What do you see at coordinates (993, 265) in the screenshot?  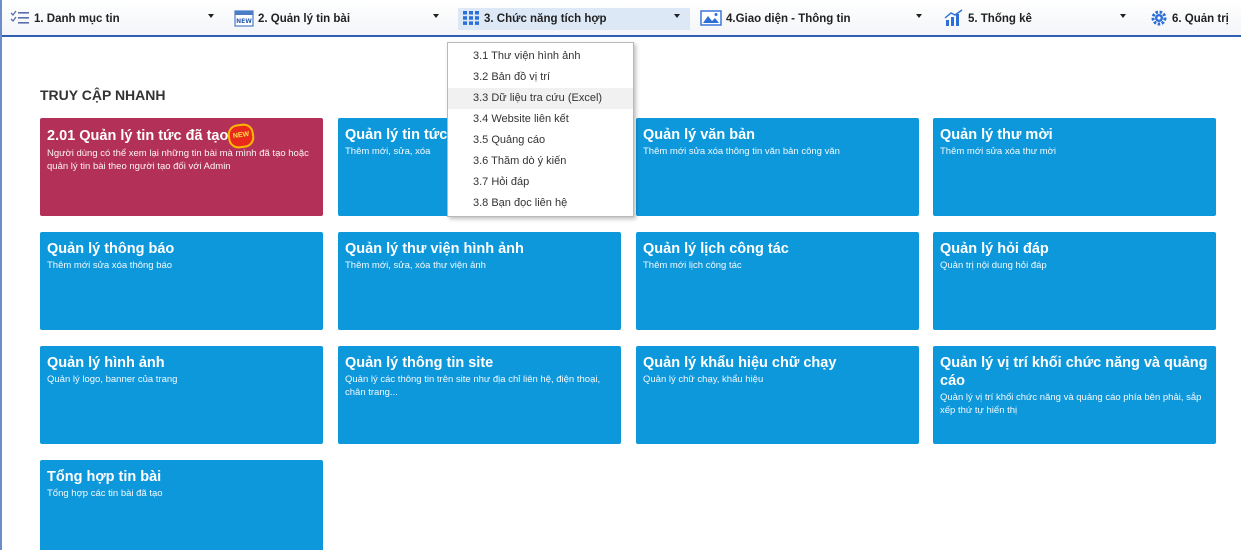 I see `tile-desc: Quản trị nội dung hỏi đáp` at bounding box center [993, 265].